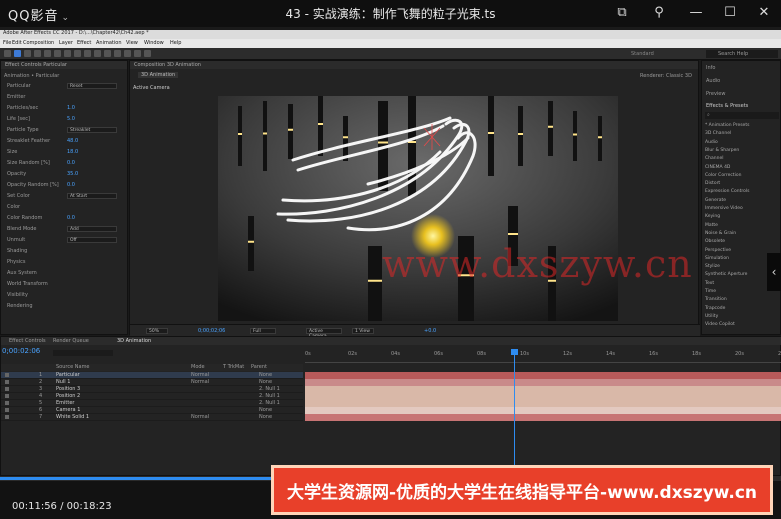  What do you see at coordinates (97, 53) in the screenshot?
I see `type-tool-icon` at bounding box center [97, 53].